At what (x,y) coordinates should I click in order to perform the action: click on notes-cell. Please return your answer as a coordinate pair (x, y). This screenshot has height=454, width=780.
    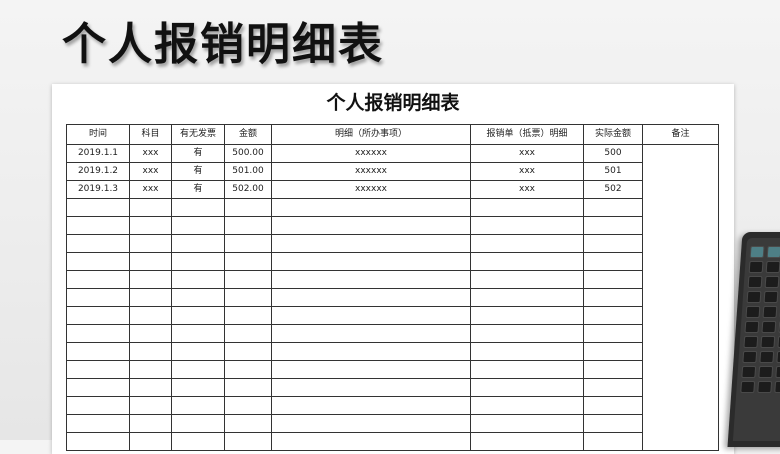
    Looking at the image, I should click on (680, 297).